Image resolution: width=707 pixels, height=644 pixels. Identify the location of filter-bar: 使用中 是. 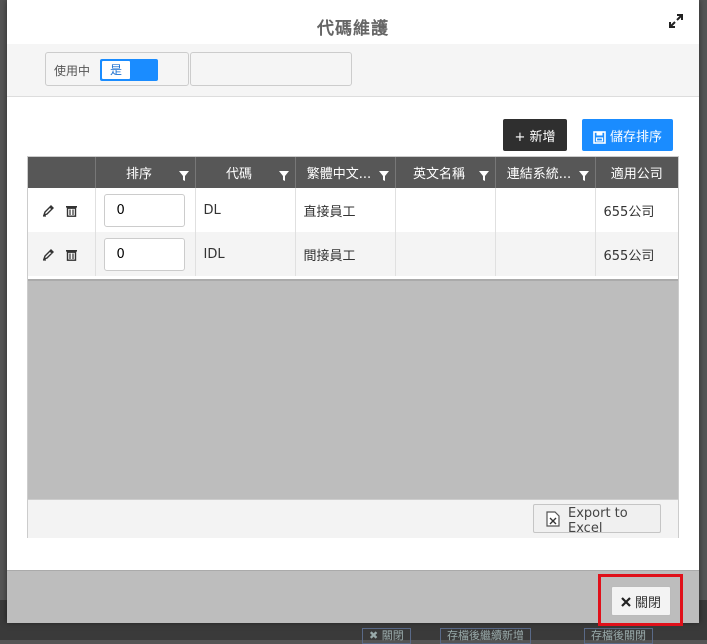
(353, 70).